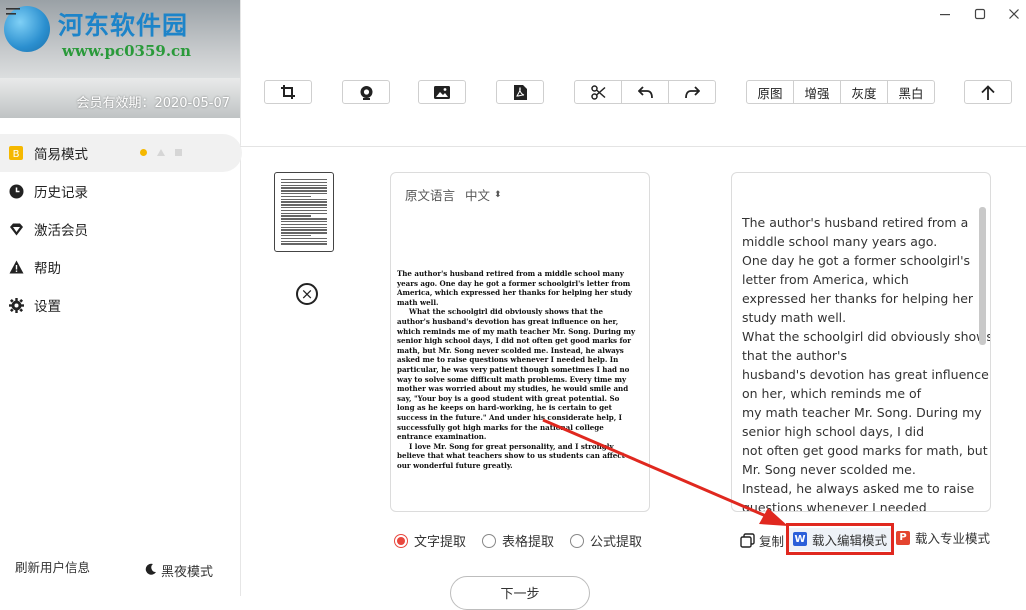 The width and height of the screenshot is (1026, 610). I want to click on remove-page-button: ×, so click(307, 294).